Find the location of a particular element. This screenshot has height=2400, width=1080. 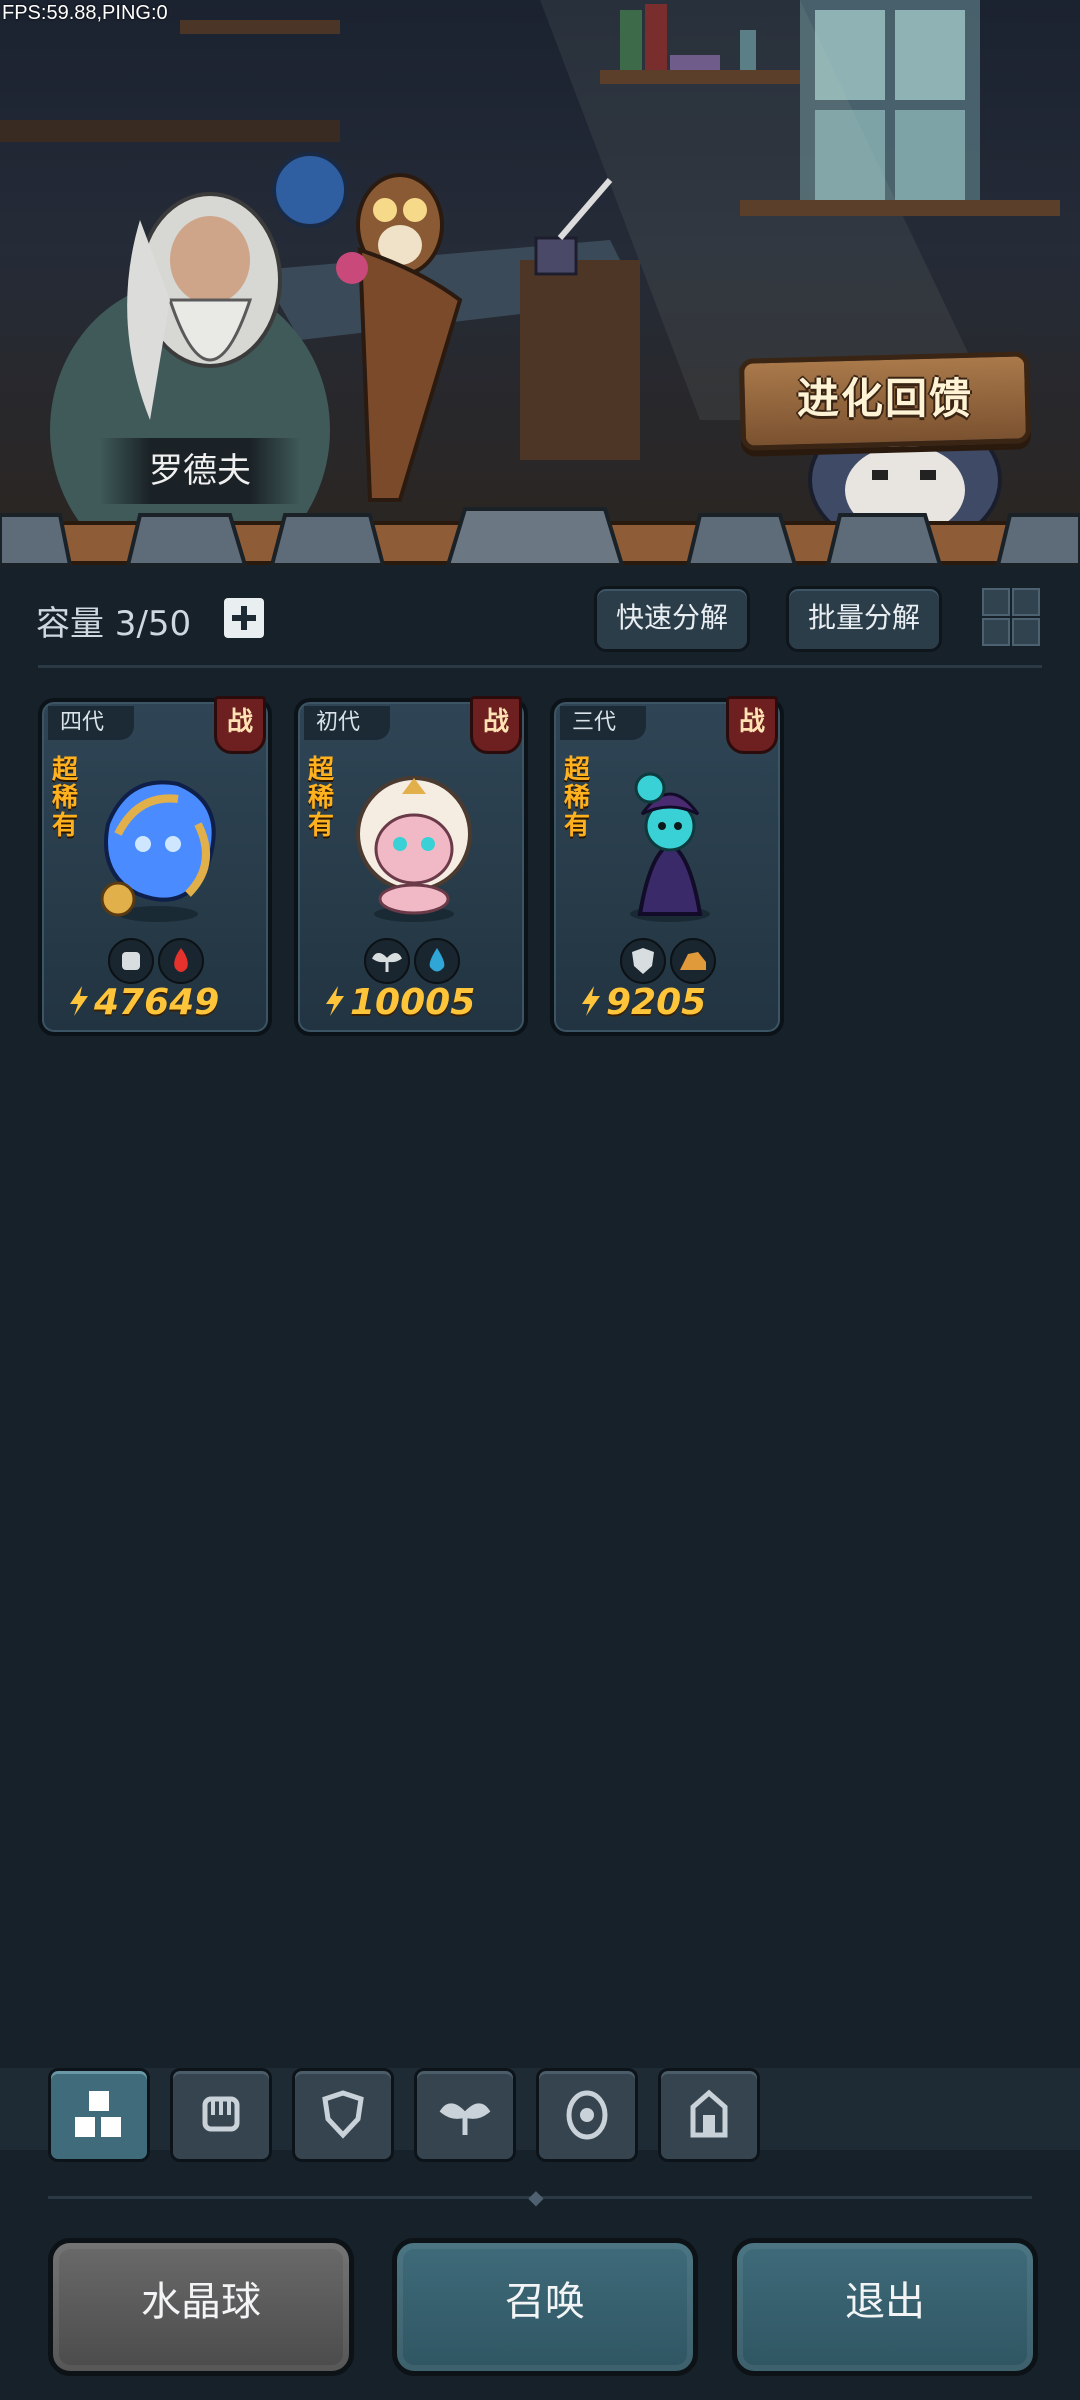

power-value: 10005 is located at coordinates (419, 1004).